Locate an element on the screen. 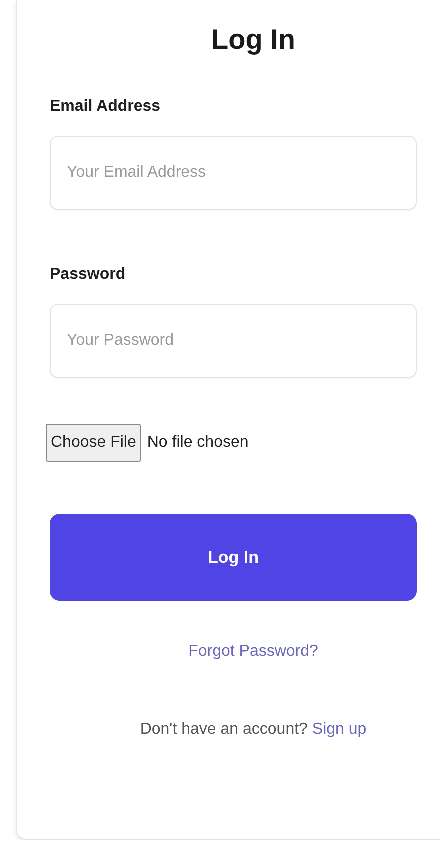  file-status: No file chosen is located at coordinates (198, 443).